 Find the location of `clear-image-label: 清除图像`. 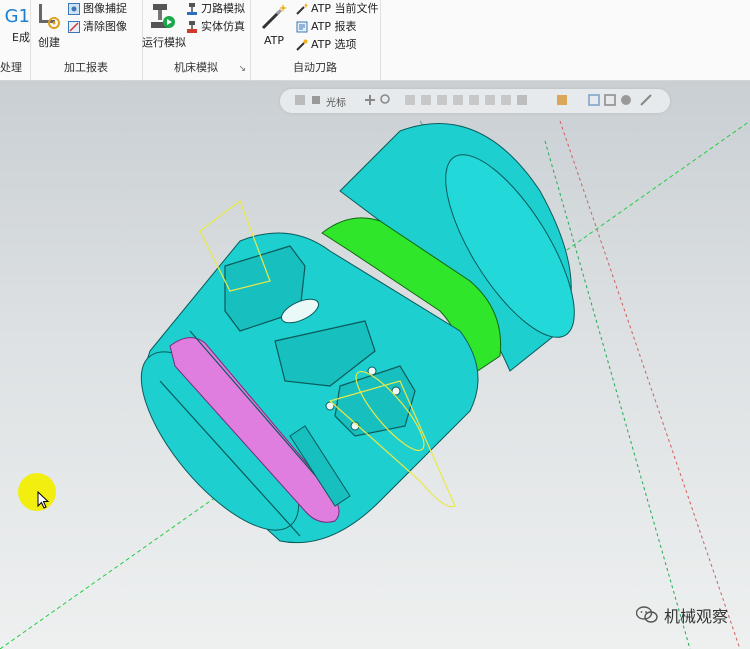

clear-image-label: 清除图像 is located at coordinates (105, 26).